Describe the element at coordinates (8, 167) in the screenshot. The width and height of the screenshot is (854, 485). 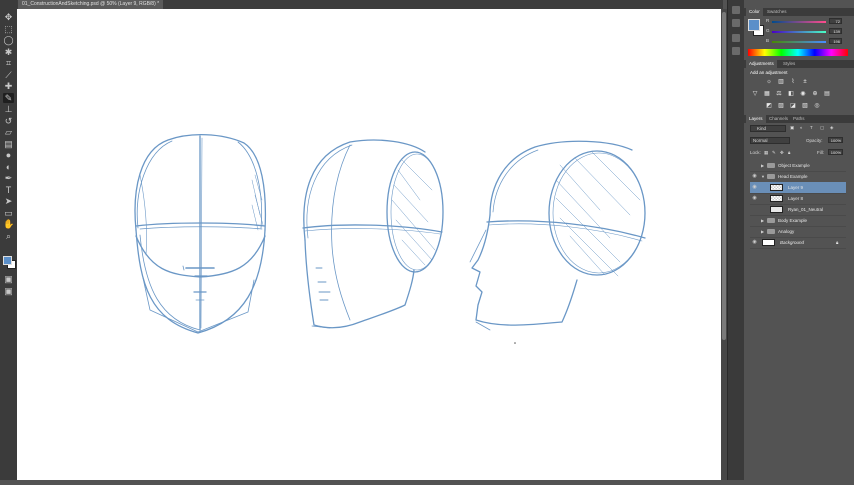
I see `dodge-icon: ◐` at that location.